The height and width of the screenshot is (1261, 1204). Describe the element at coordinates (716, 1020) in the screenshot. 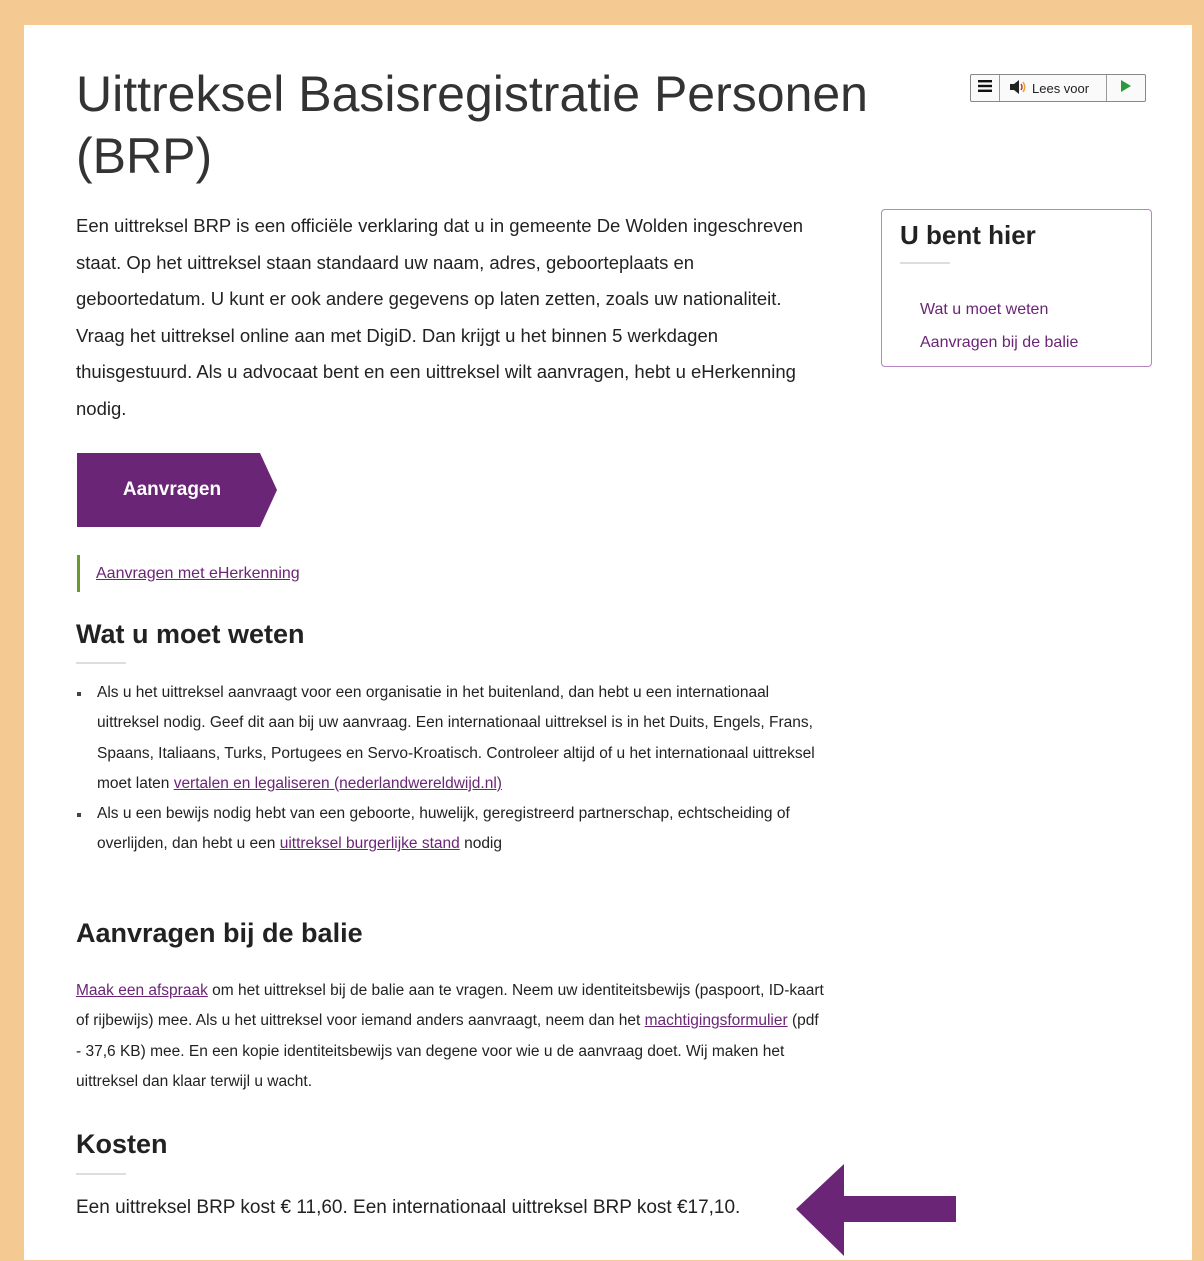

I see `machtigingsformulier-link: machtigingsformulier` at that location.